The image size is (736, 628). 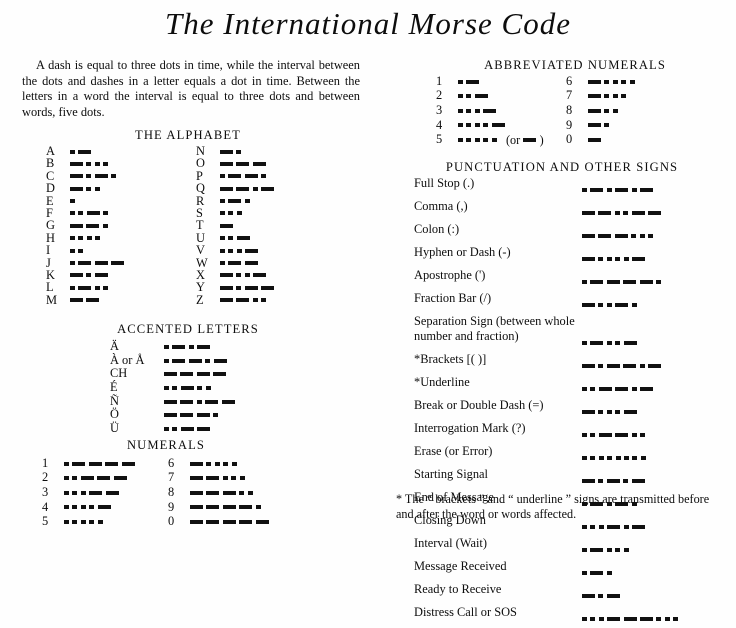 I want to click on punctuation-row: Message Received, so click(x=548, y=570).